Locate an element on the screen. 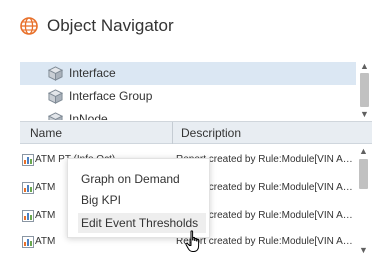 The width and height of the screenshot is (388, 259). column-divider is located at coordinates (172, 133).